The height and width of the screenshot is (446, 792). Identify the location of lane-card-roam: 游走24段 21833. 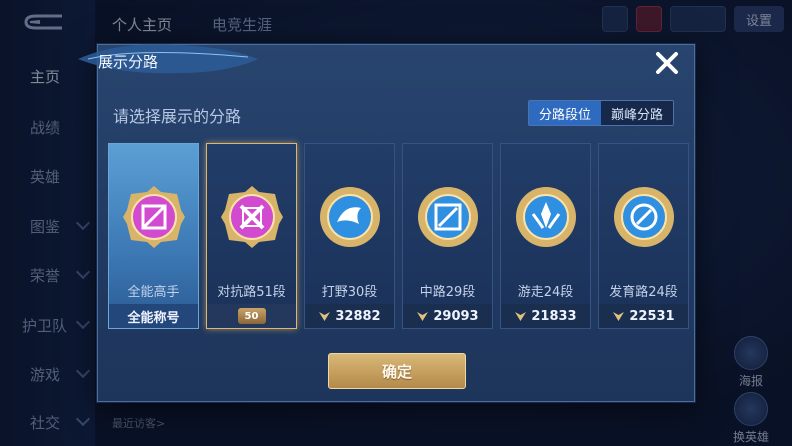
(545, 236).